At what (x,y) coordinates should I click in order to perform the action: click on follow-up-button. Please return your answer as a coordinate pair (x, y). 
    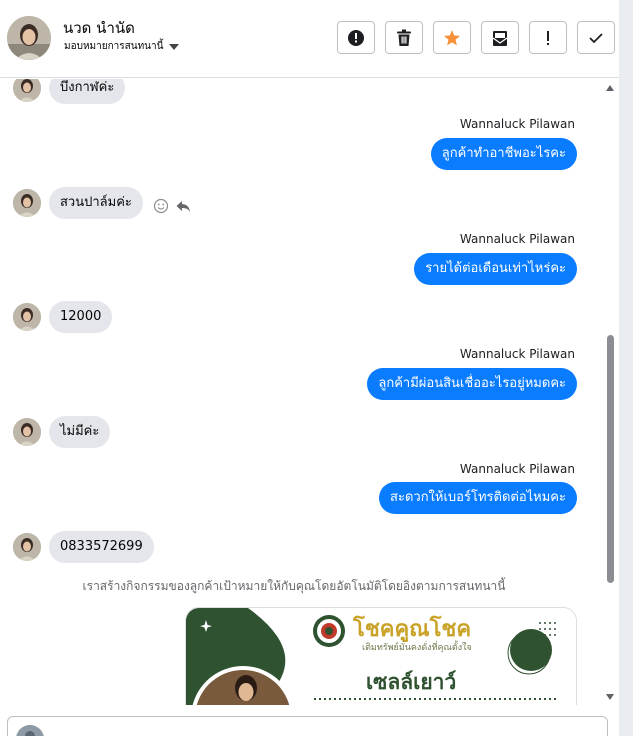
    Looking at the image, I should click on (548, 37).